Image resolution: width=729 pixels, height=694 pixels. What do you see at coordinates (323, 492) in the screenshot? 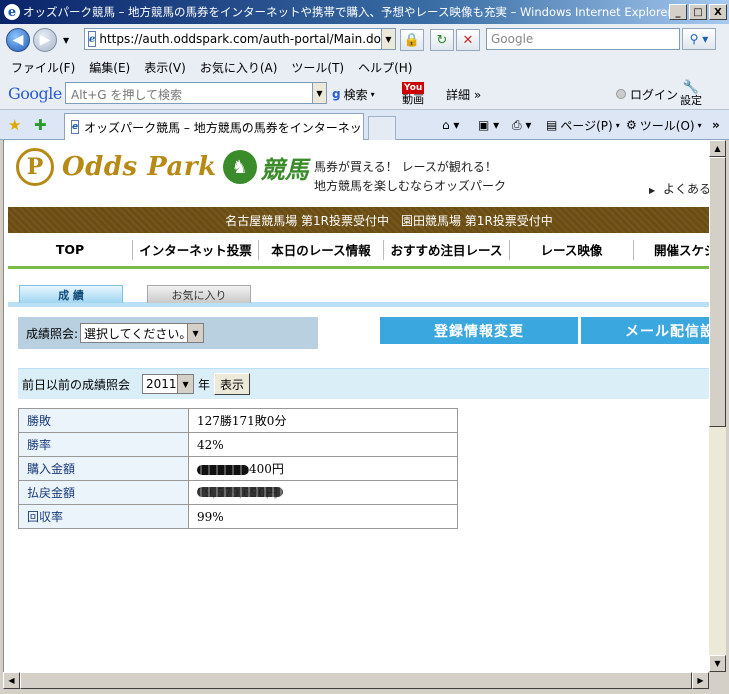
I see `result-value-redacted: 79,579,690円` at bounding box center [323, 492].